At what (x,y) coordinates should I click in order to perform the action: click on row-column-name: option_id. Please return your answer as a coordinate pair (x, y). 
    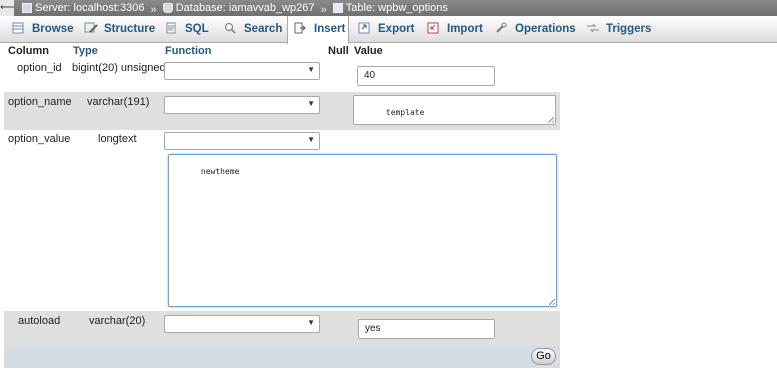
    Looking at the image, I should click on (39, 68).